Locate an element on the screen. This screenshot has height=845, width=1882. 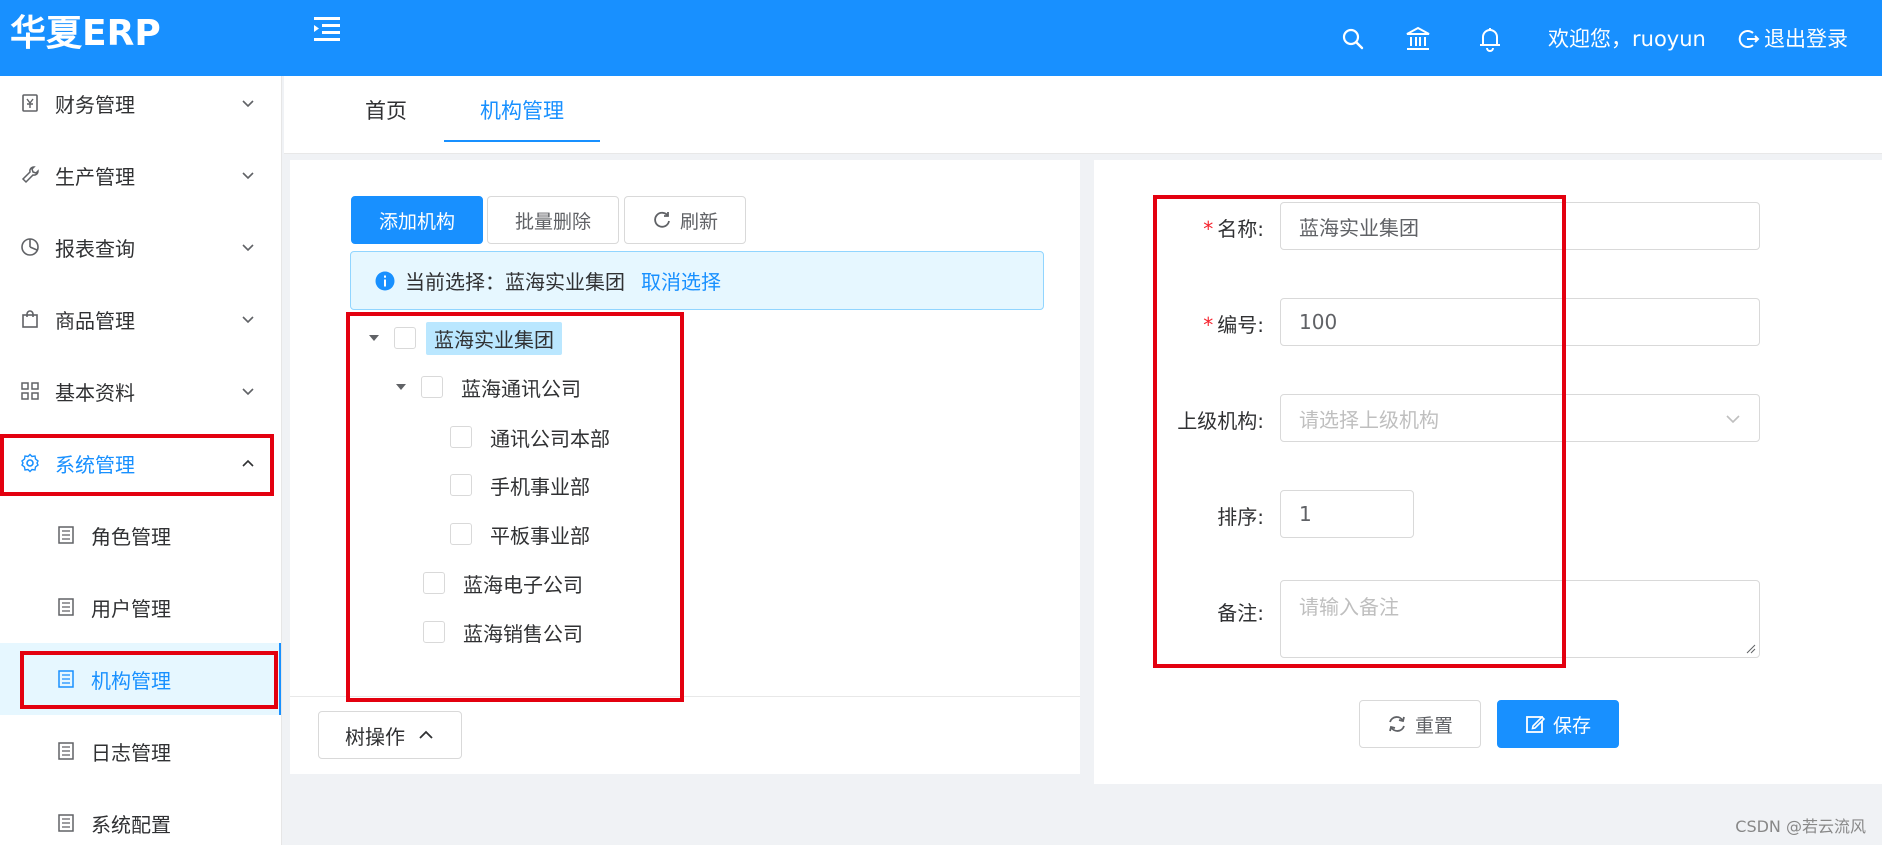
sidebar-item-label: 财务管理 is located at coordinates (95, 104).